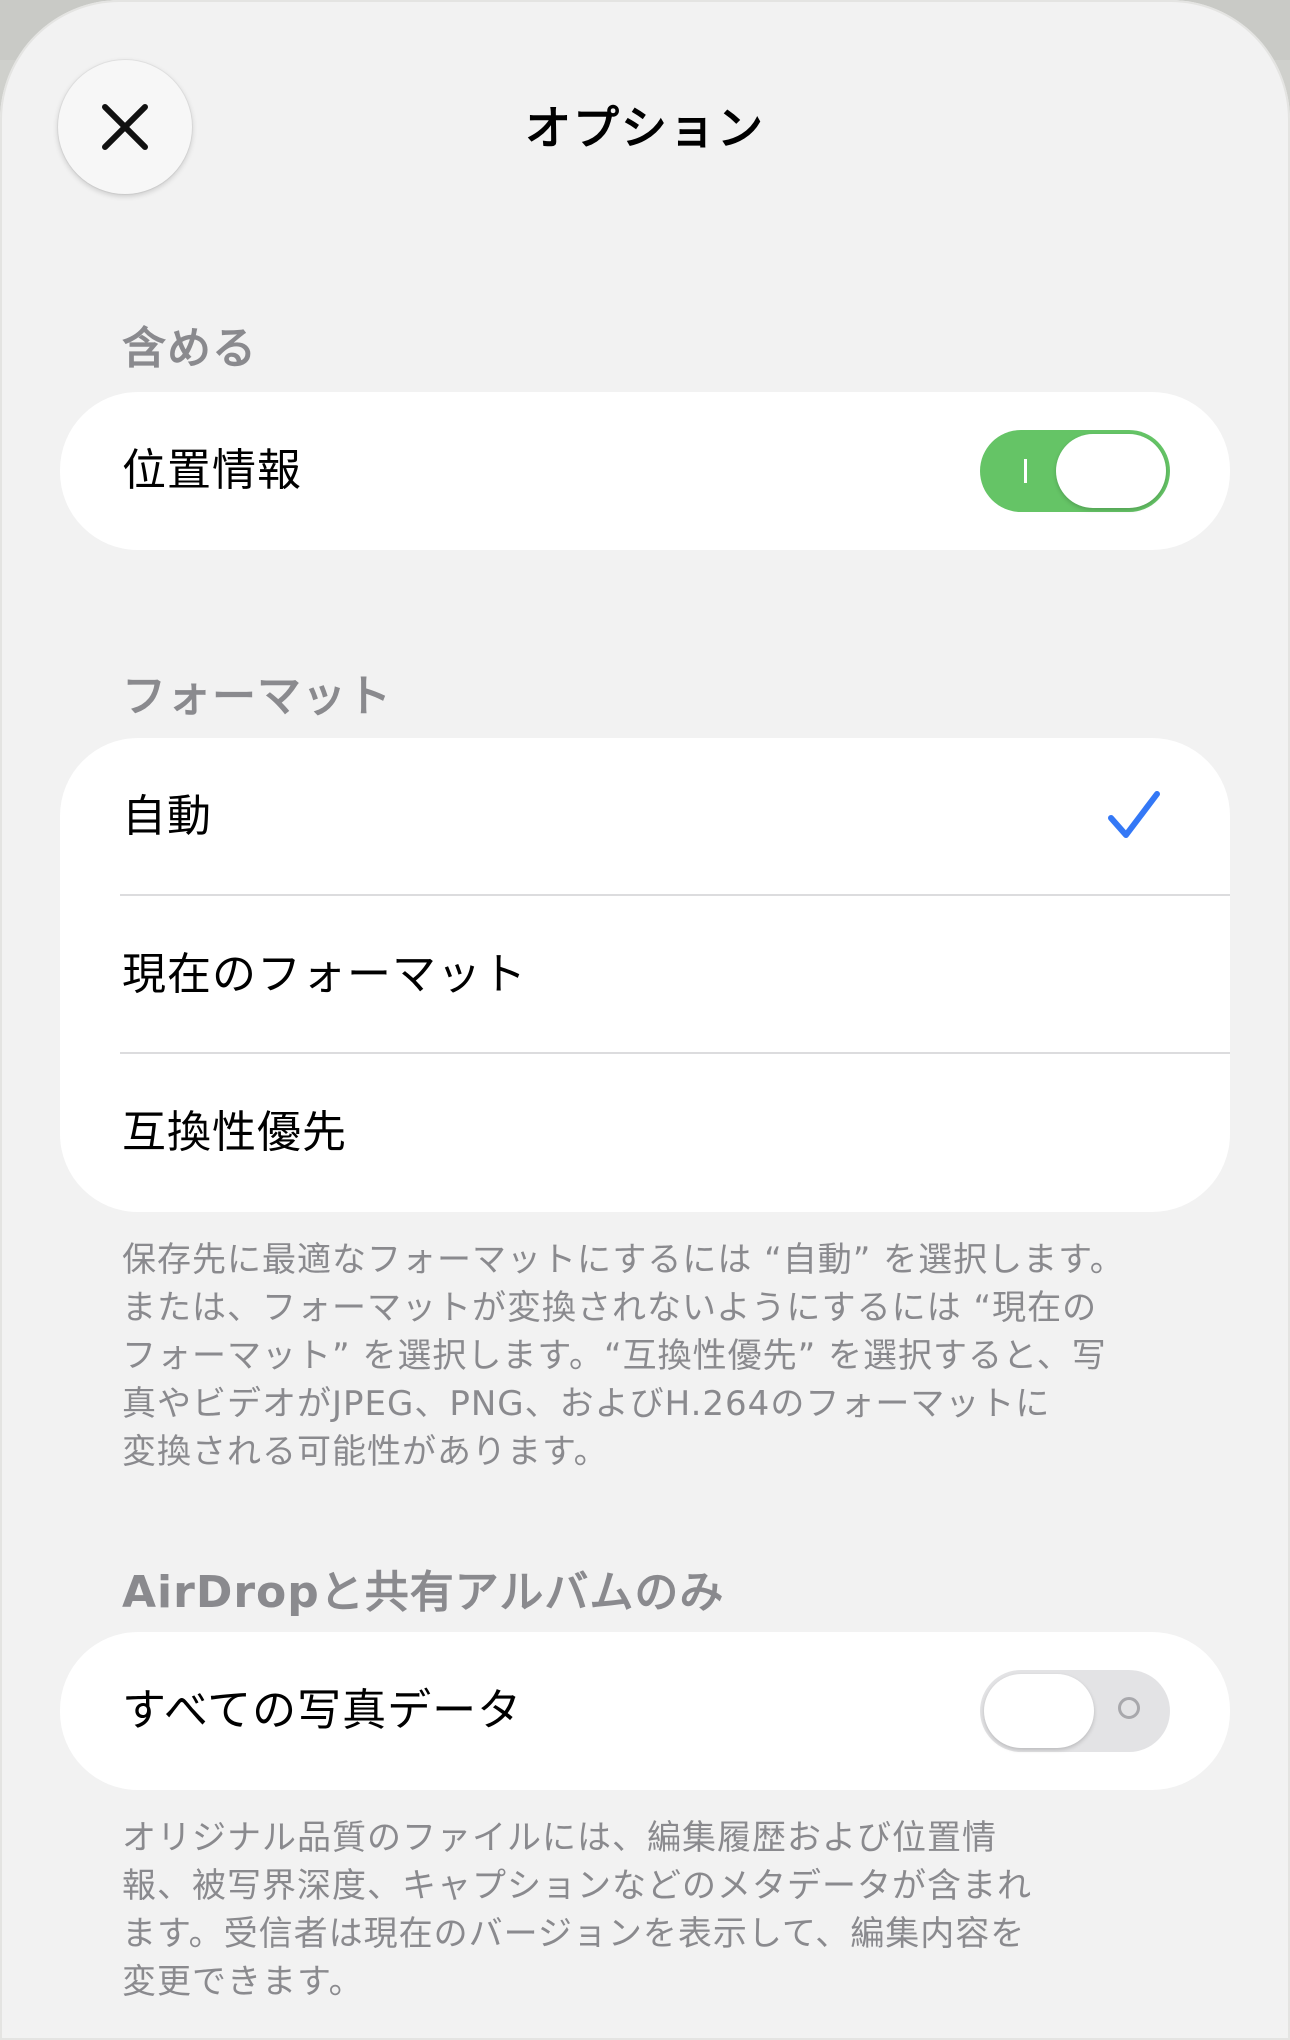 The width and height of the screenshot is (1290, 2040). Describe the element at coordinates (586, 1404) in the screenshot. I see `footer-line: 真やビデオがJPEG、PNG、およびH.264のフォーマットに` at that location.